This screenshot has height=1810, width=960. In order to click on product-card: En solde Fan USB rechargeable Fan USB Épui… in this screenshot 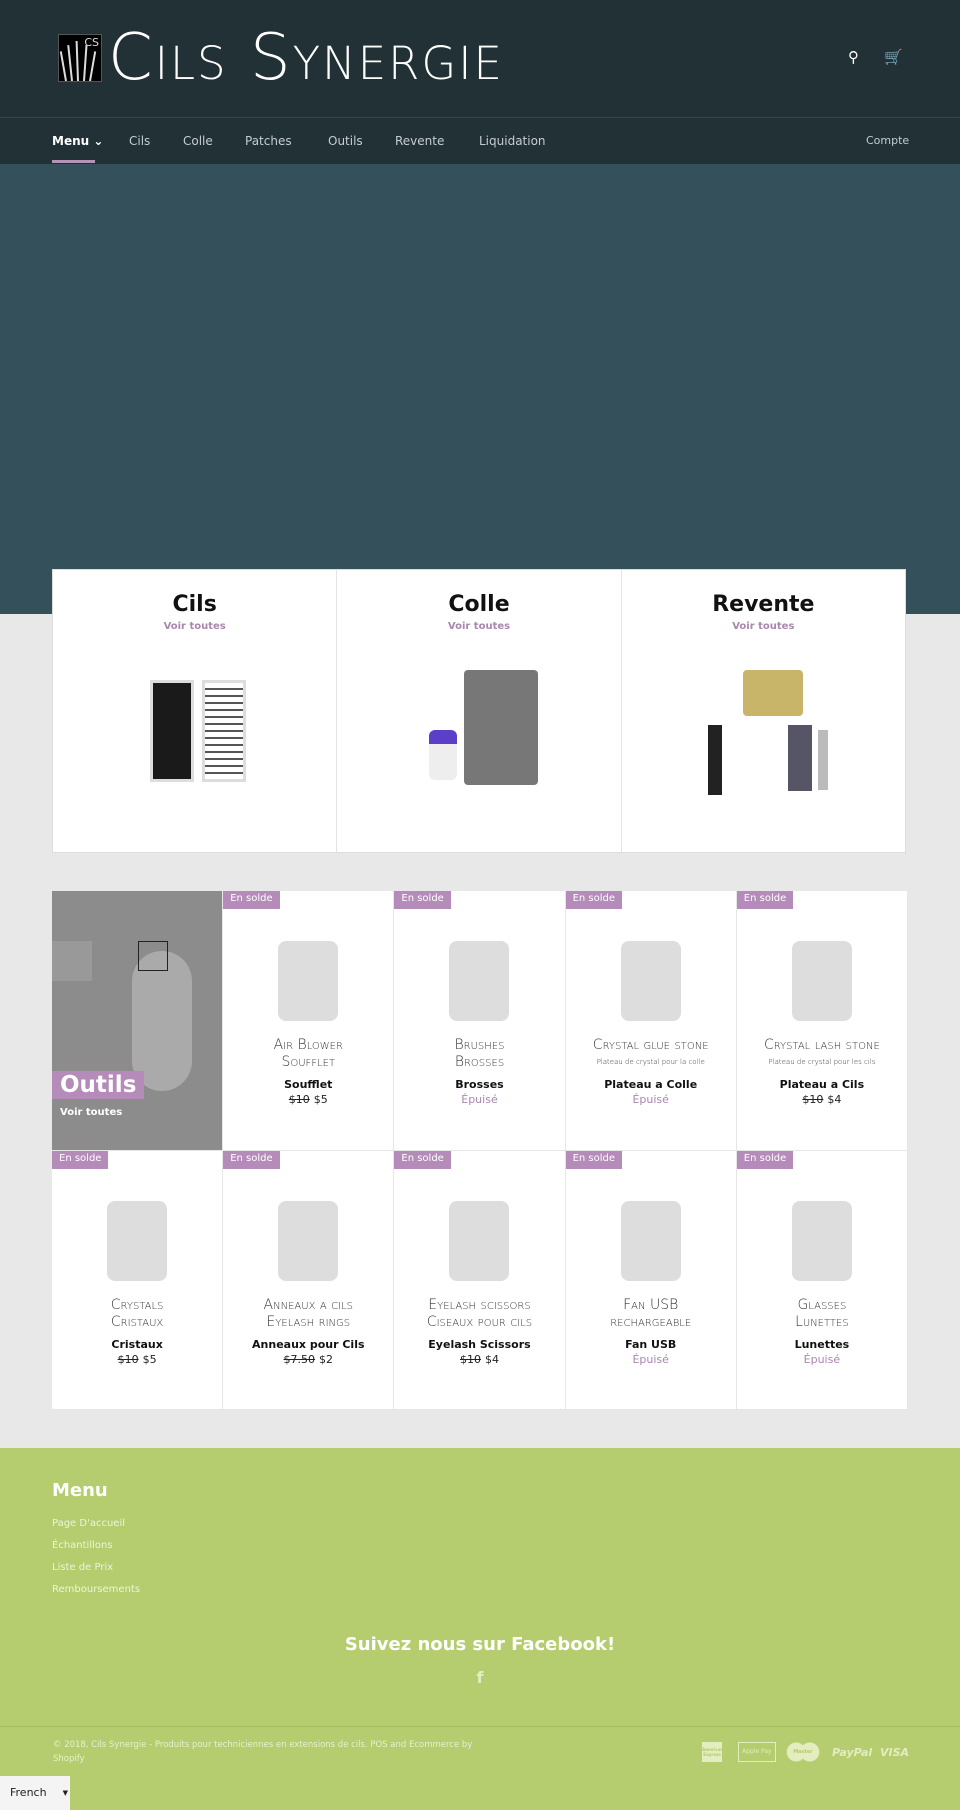, I will do `click(651, 1280)`.